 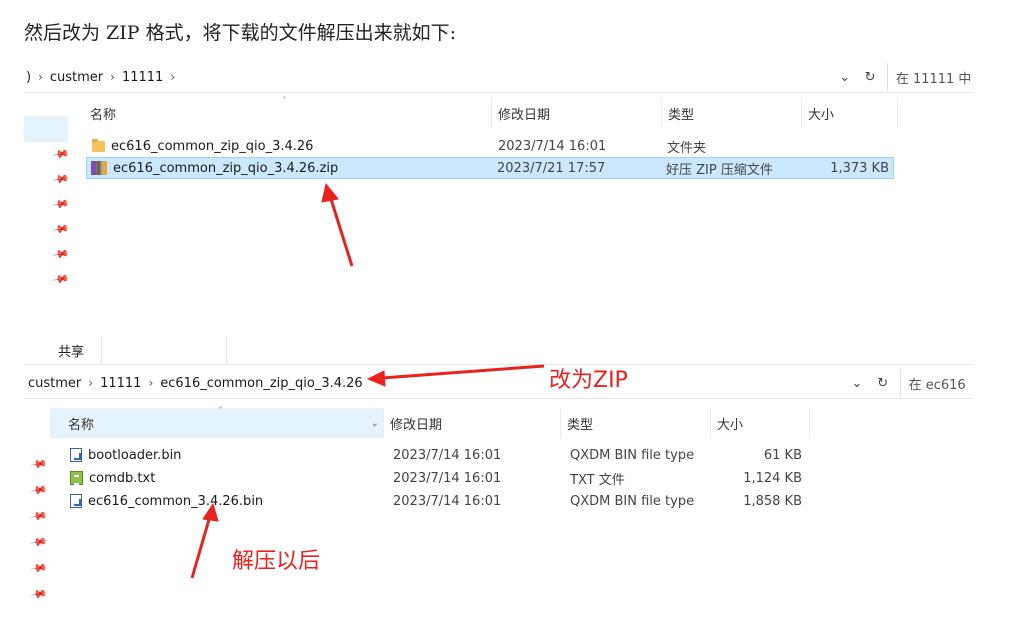 What do you see at coordinates (276, 561) in the screenshot?
I see `annotation-after-extract: 解压以后` at bounding box center [276, 561].